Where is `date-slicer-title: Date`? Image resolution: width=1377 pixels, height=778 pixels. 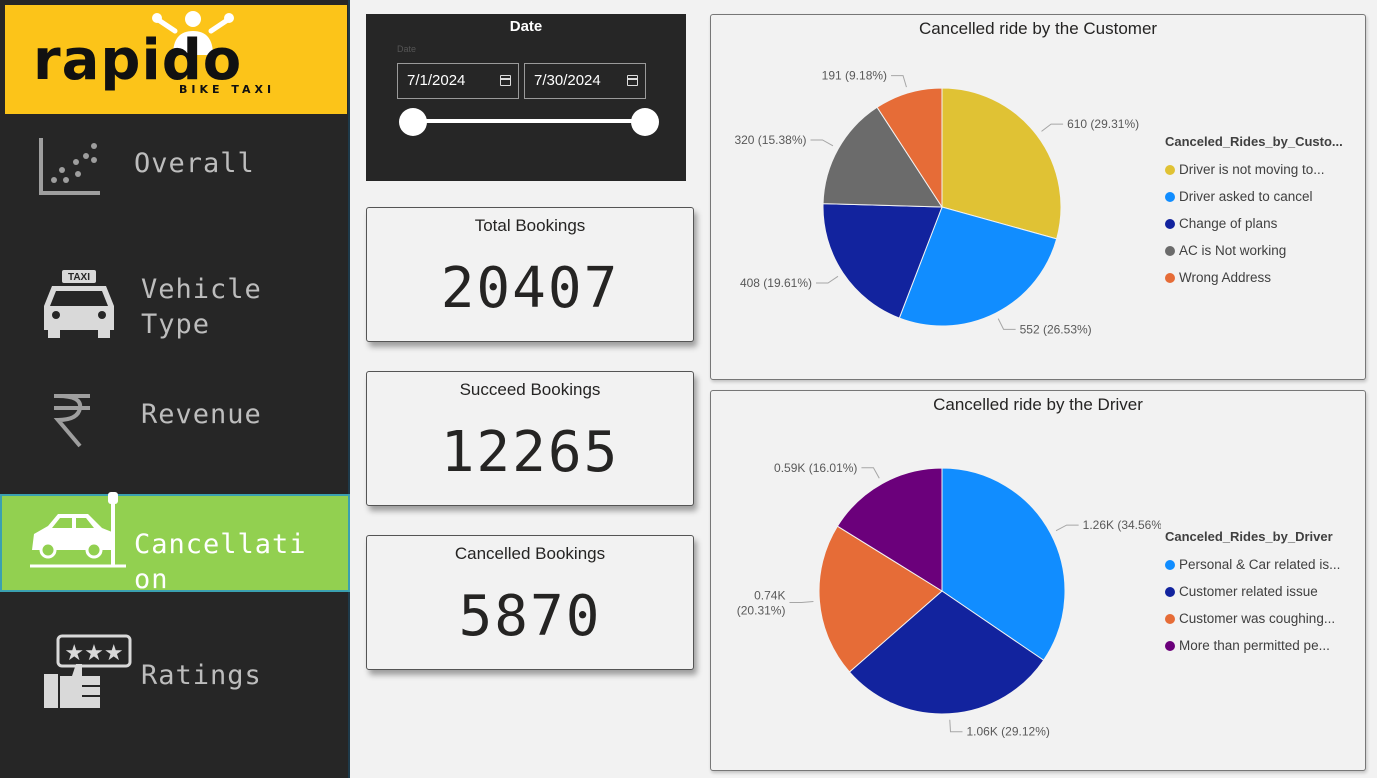 date-slicer-title: Date is located at coordinates (526, 26).